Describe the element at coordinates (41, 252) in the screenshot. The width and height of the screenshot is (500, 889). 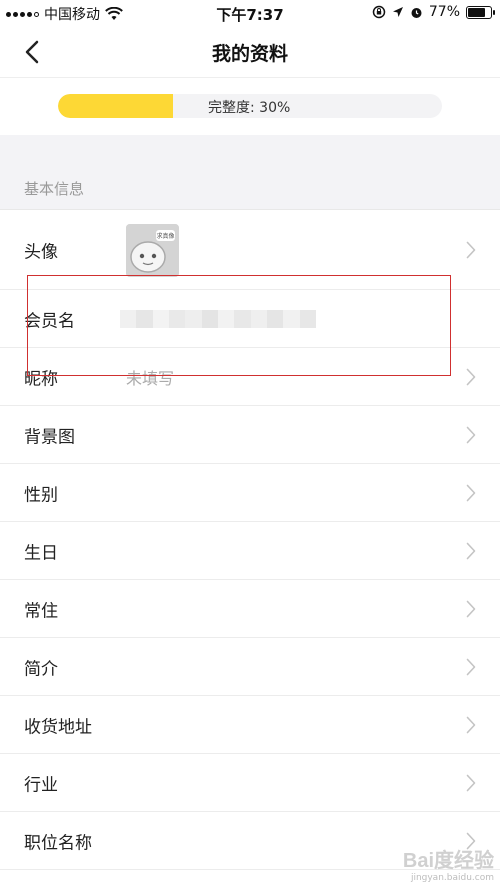
I see `profile-row-label: 头像` at that location.